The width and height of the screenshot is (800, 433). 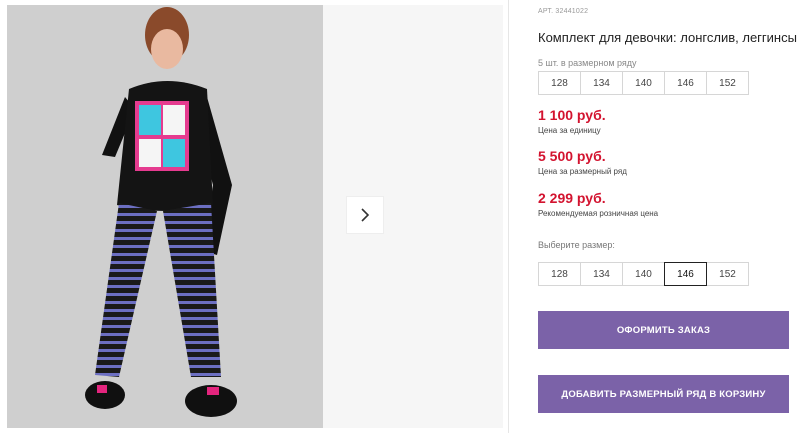 What do you see at coordinates (667, 37) in the screenshot?
I see `product-title: Комплект для девочки: лонгслив, леггинсы` at bounding box center [667, 37].